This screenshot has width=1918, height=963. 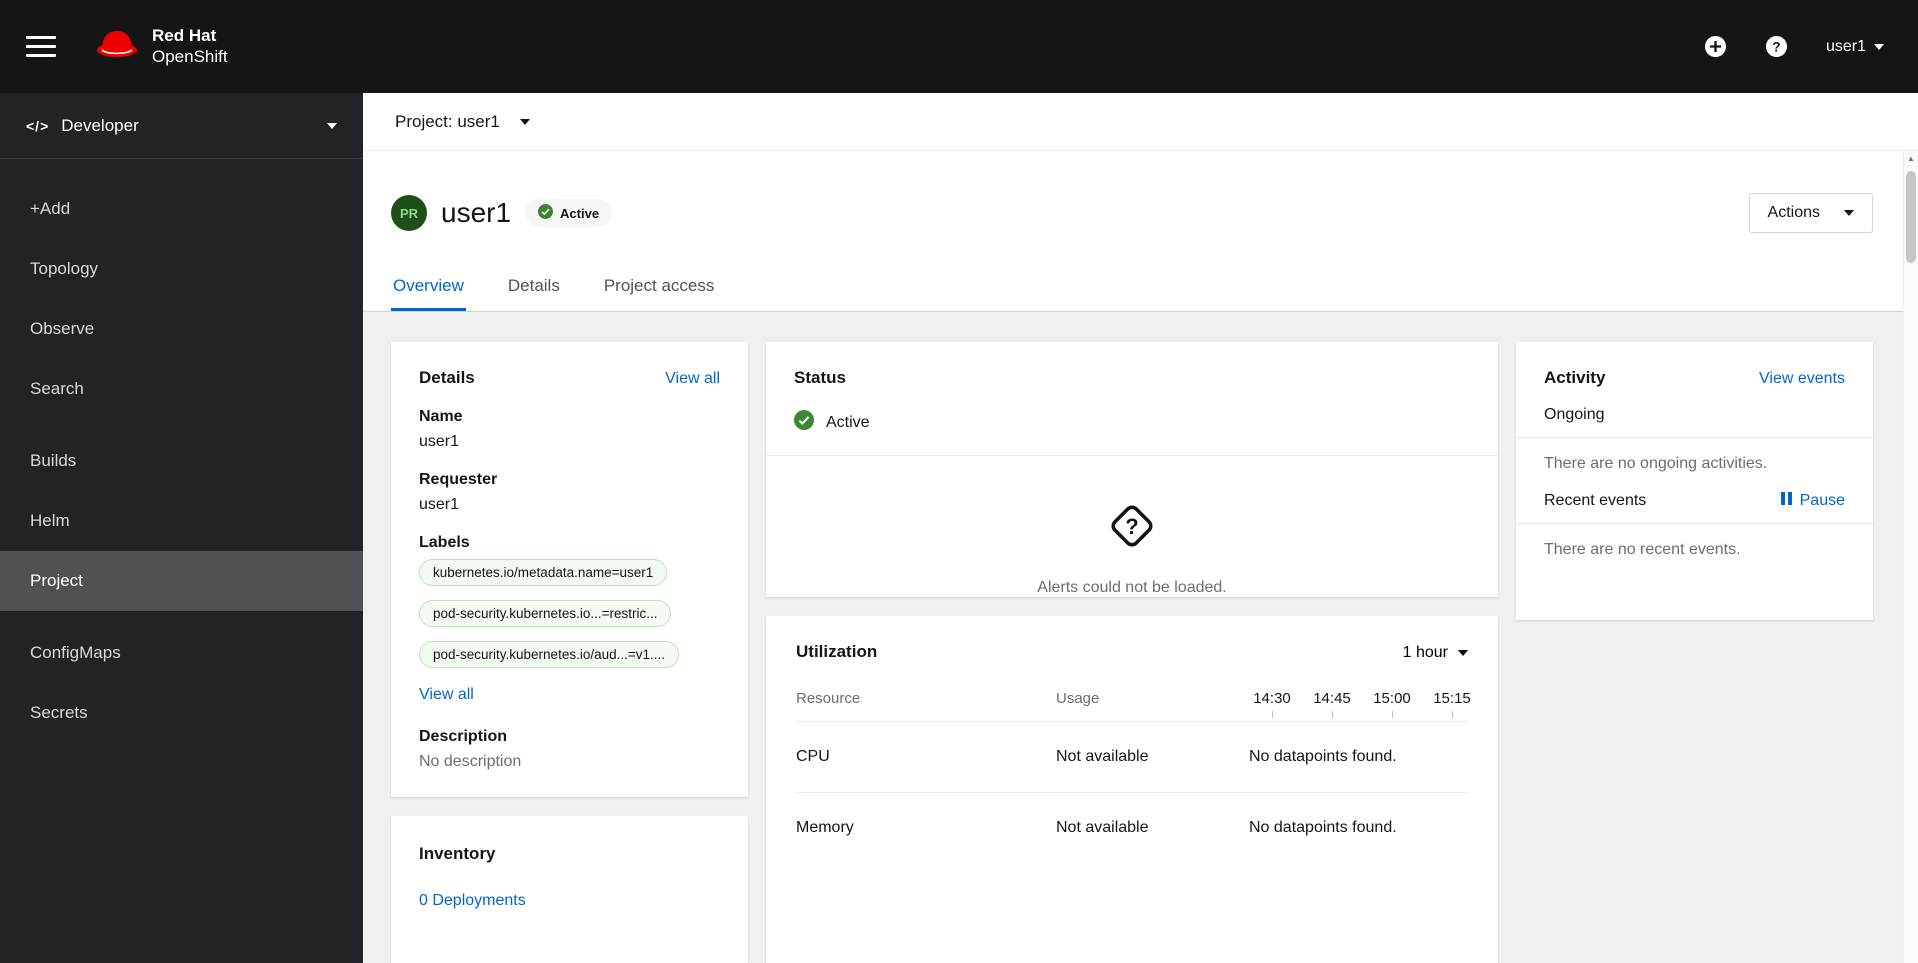 I want to click on actions-dropdown-button: Actions, so click(x=1810, y=213).